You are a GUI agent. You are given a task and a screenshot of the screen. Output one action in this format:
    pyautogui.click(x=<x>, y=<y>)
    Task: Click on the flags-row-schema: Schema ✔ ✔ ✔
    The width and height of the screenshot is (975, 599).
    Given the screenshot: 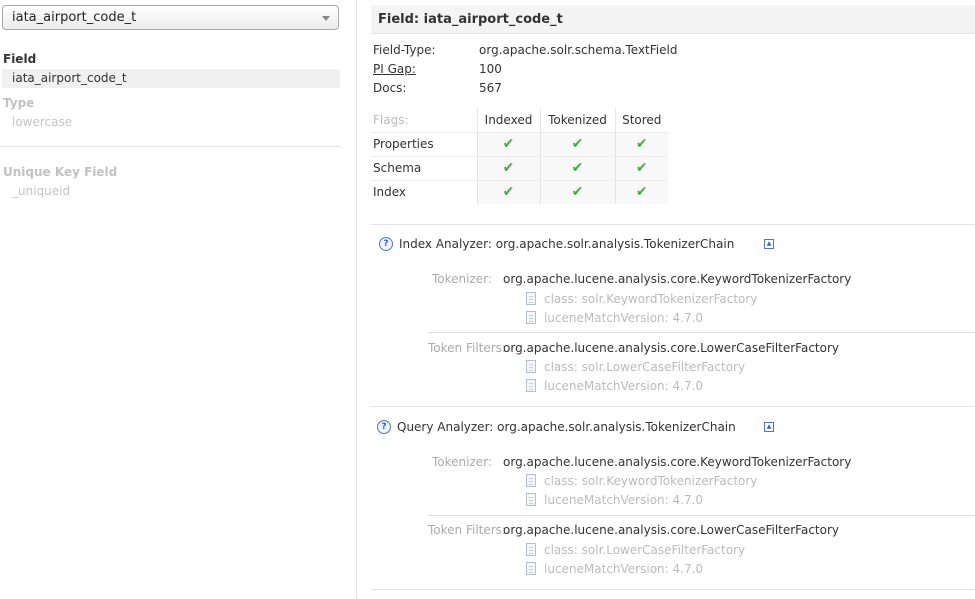 What is the action you would take?
    pyautogui.click(x=519, y=167)
    